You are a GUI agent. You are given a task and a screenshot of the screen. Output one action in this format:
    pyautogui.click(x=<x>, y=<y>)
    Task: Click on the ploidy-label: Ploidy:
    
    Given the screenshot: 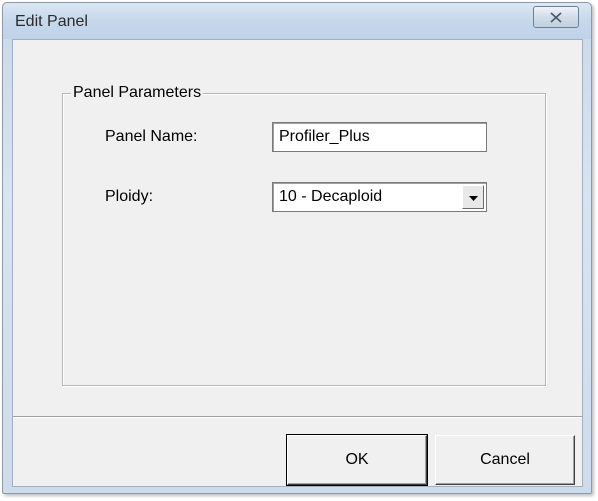 What is the action you would take?
    pyautogui.click(x=129, y=196)
    